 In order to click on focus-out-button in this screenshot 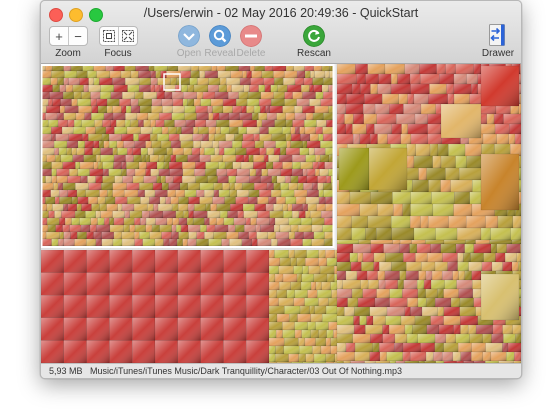, I will do `click(127, 36)`.